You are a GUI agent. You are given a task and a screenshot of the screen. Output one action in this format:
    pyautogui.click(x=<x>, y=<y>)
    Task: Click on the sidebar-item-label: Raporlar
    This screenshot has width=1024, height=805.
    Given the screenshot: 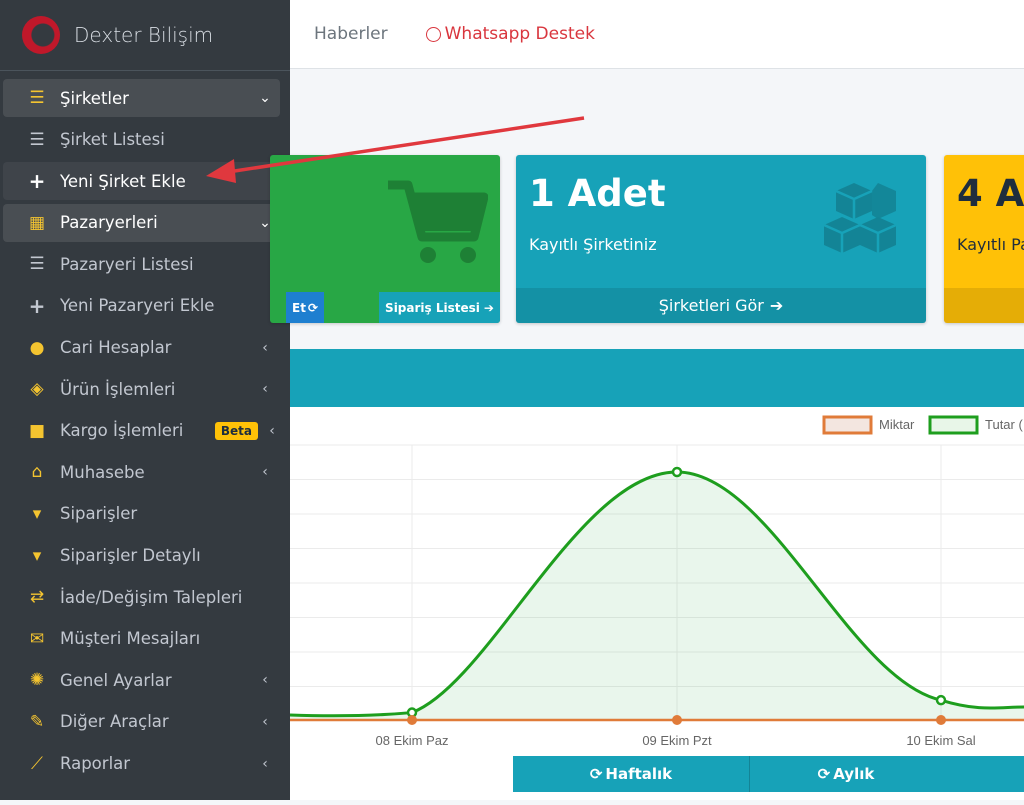 What is the action you would take?
    pyautogui.click(x=95, y=763)
    